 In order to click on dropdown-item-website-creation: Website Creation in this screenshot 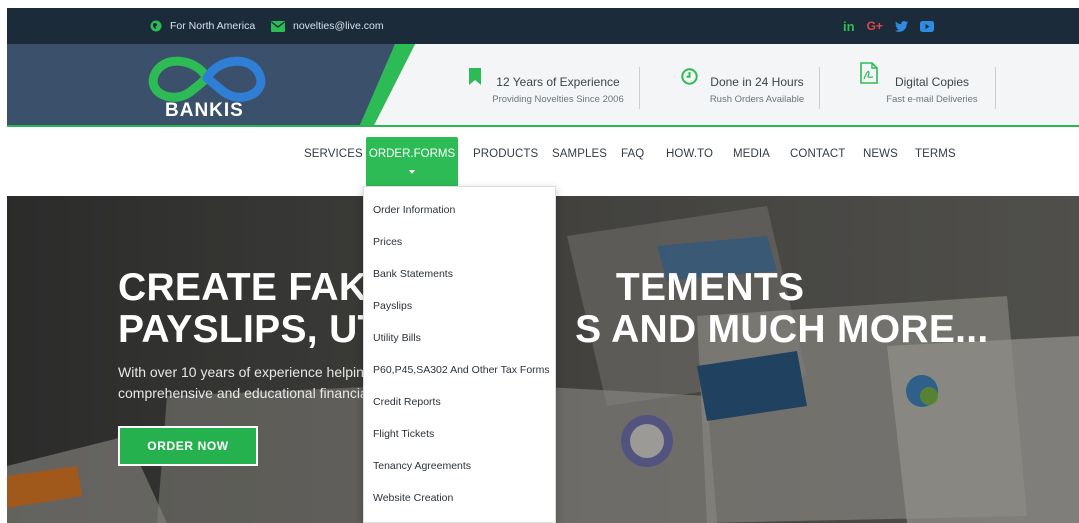, I will do `click(413, 498)`.